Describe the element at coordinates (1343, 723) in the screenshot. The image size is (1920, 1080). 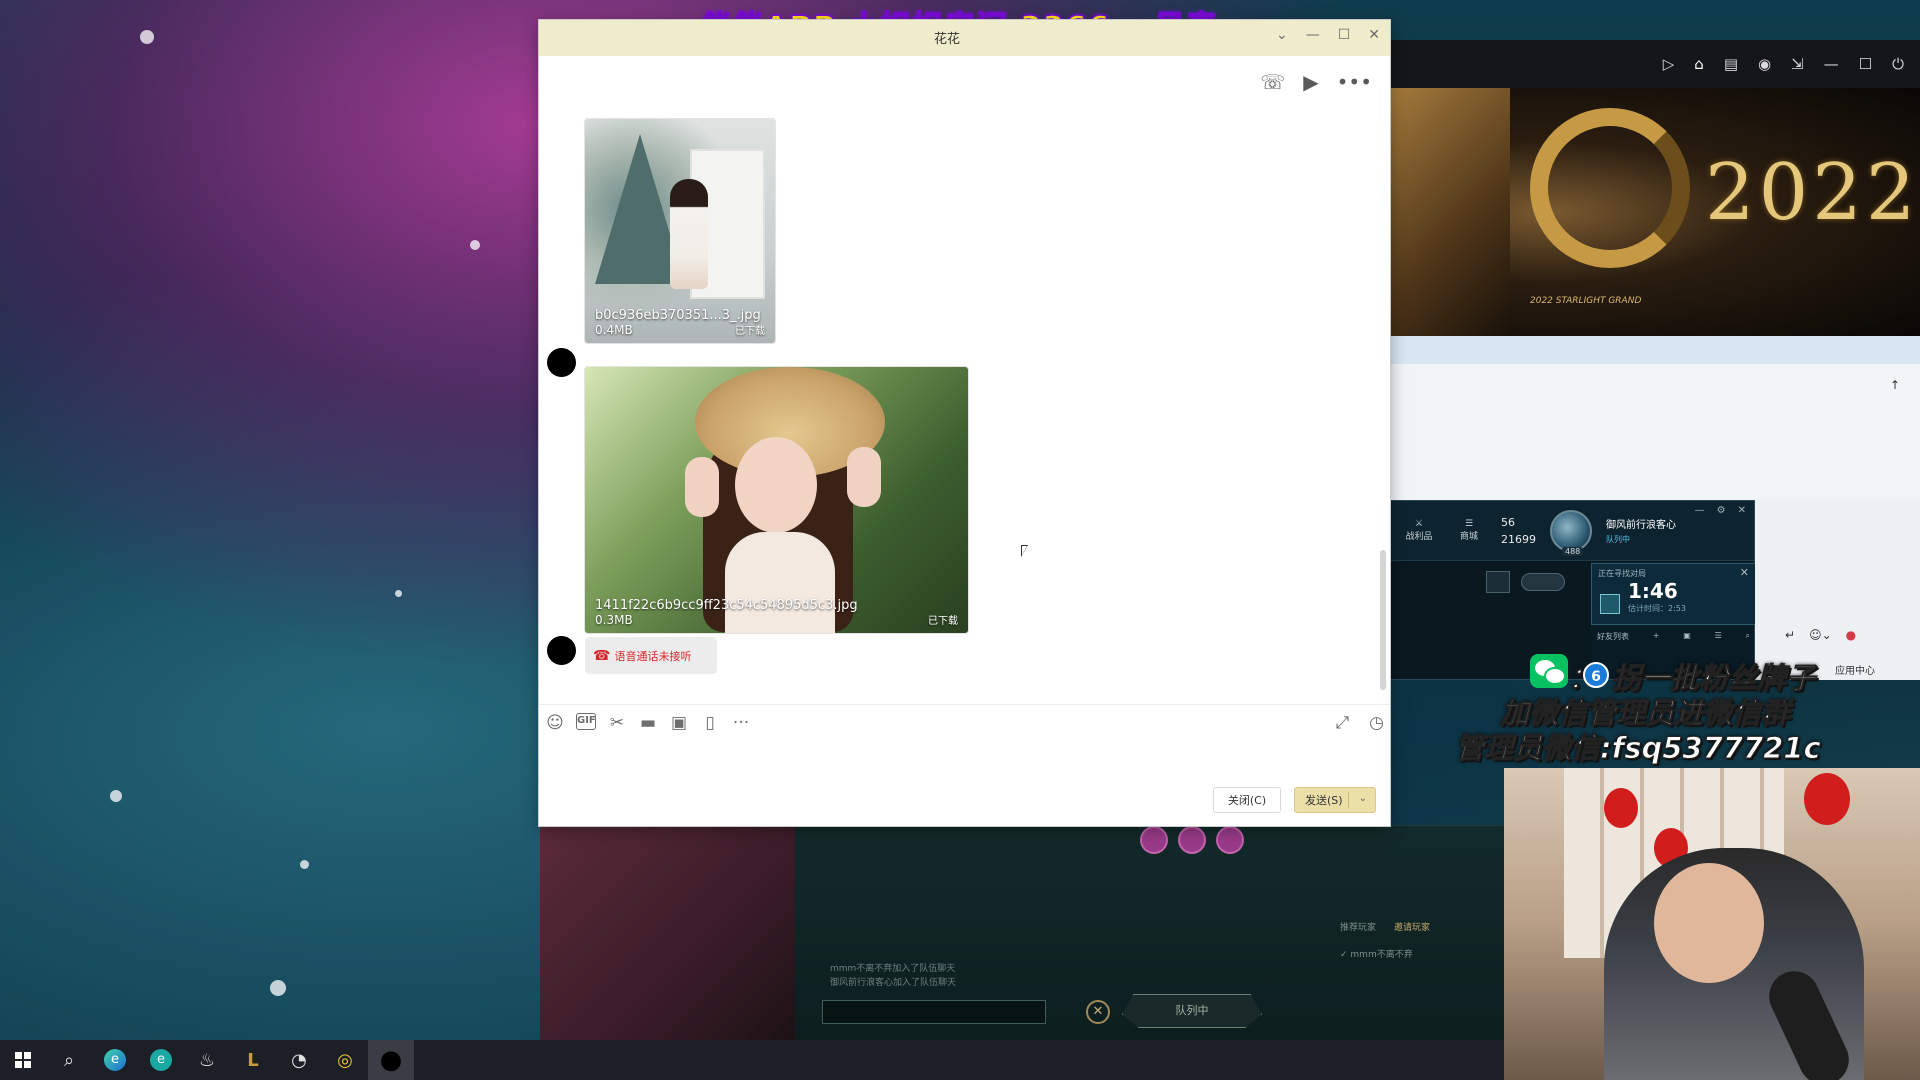
I see `expand-icon: ⤢` at that location.